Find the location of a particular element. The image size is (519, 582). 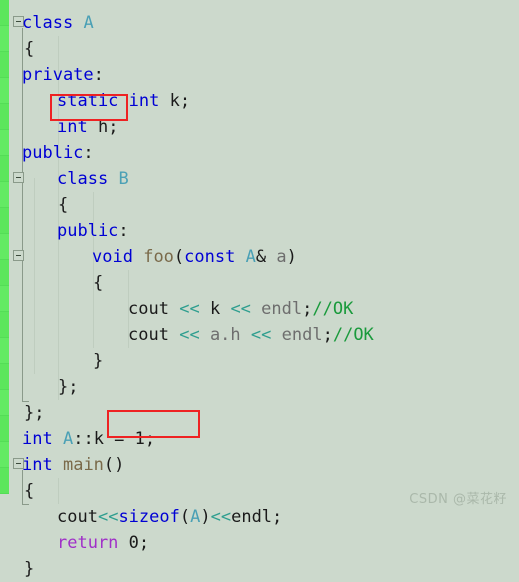

code-token: a.h is located at coordinates (225, 335).